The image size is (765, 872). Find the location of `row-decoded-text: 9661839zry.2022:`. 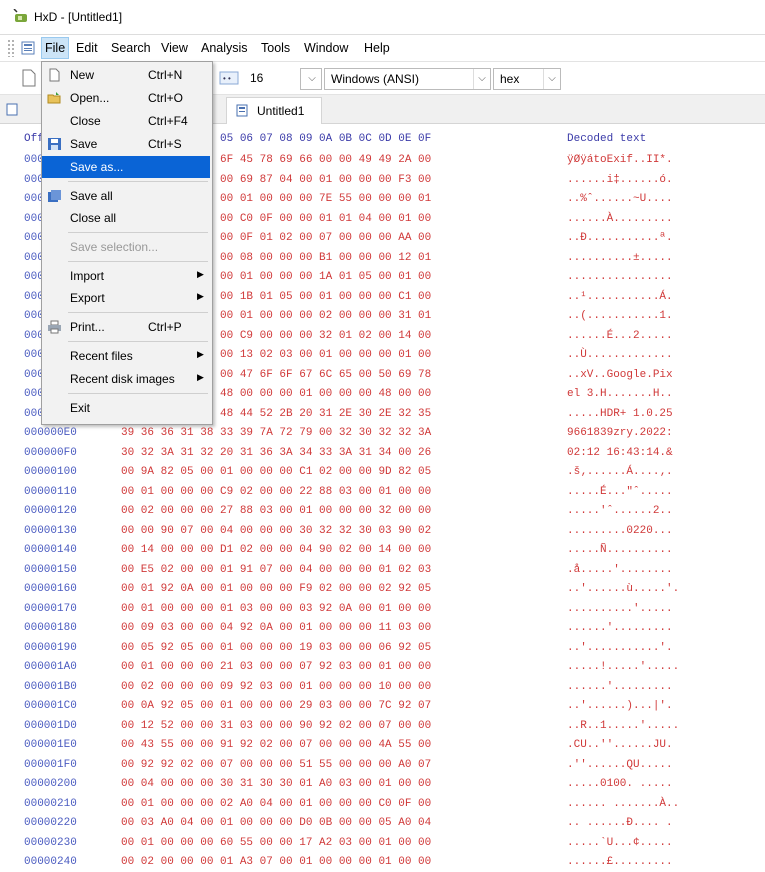

row-decoded-text: 9661839zry.2022: is located at coordinates (620, 433).